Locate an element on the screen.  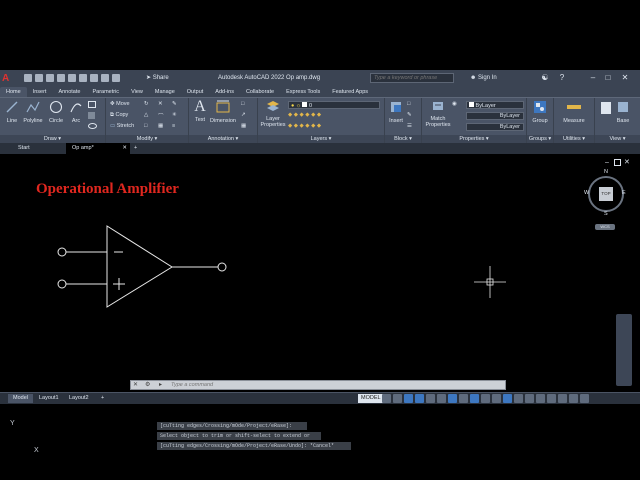
layer-properties-button: Layer Properties is located at coordinates (273, 114).